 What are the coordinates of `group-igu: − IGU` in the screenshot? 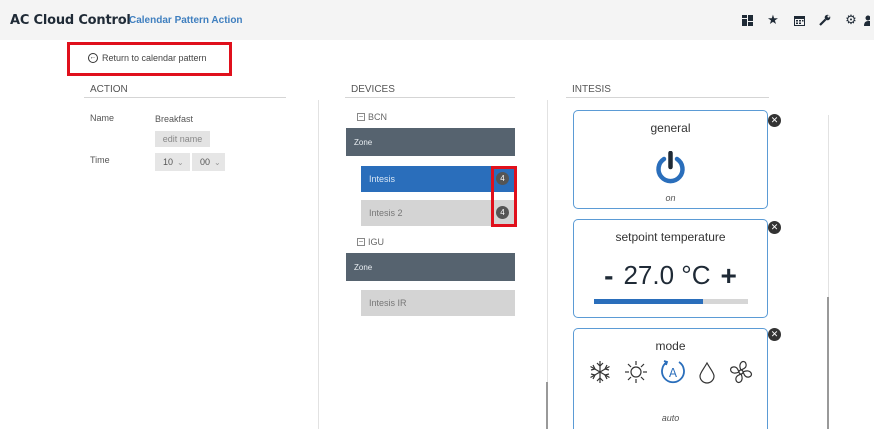 It's located at (370, 242).